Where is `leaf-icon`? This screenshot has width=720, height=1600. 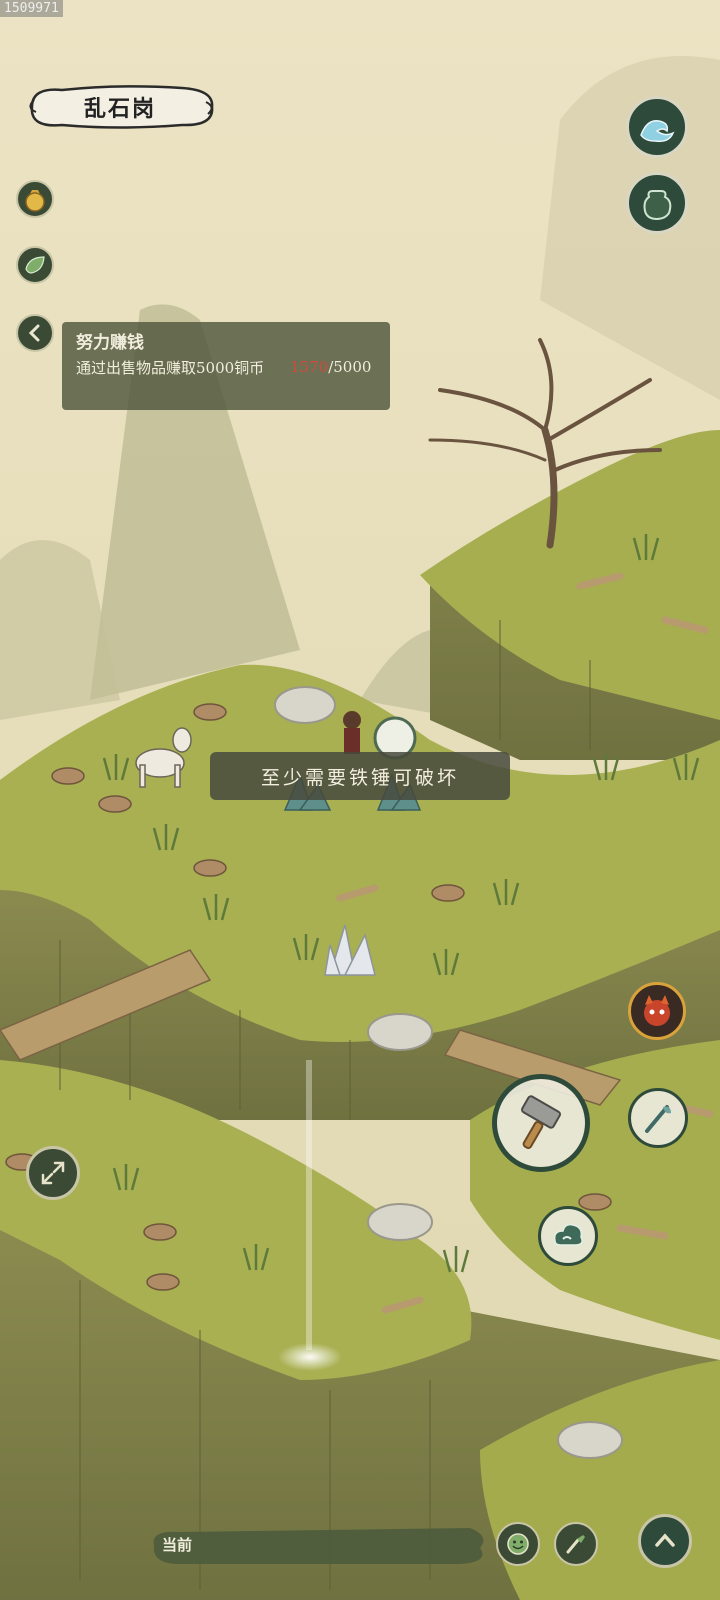 leaf-icon is located at coordinates (35, 265).